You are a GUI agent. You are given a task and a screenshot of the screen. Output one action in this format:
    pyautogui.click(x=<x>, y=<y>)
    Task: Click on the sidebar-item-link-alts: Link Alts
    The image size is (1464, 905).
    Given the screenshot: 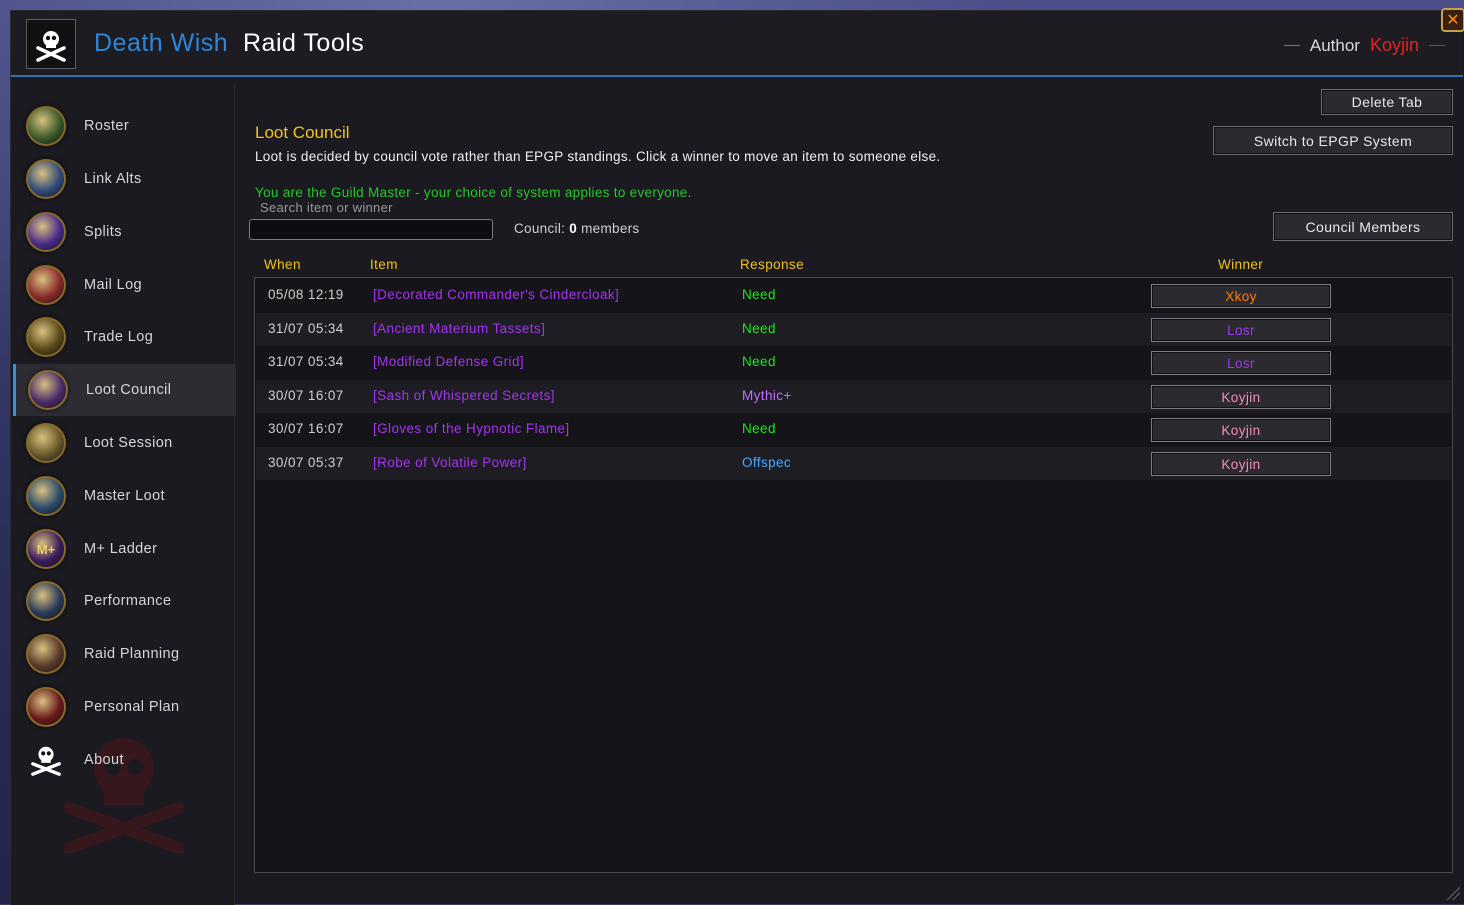 What is the action you would take?
    pyautogui.click(x=124, y=179)
    